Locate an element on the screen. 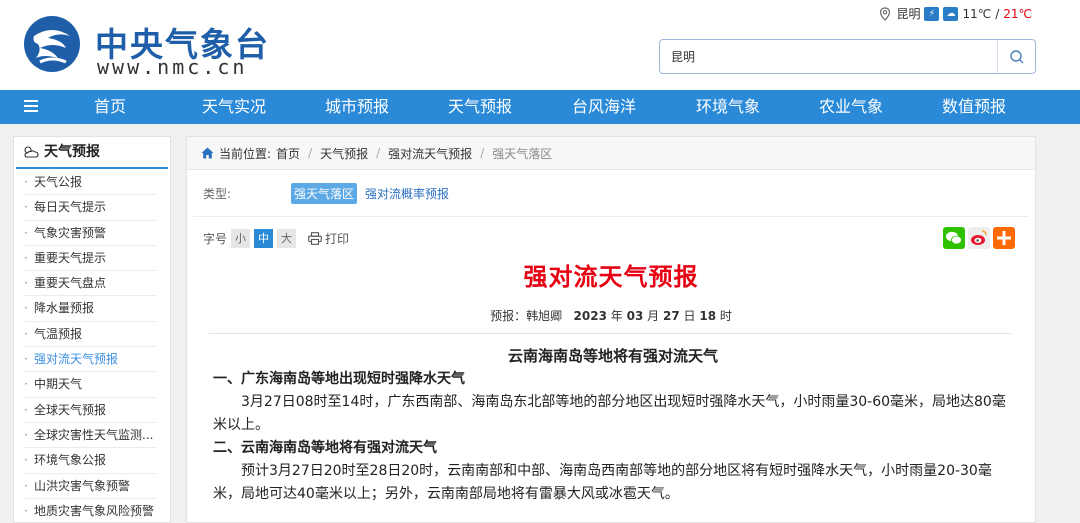  type-tab-probability: 强对流概率预报 is located at coordinates (407, 193).